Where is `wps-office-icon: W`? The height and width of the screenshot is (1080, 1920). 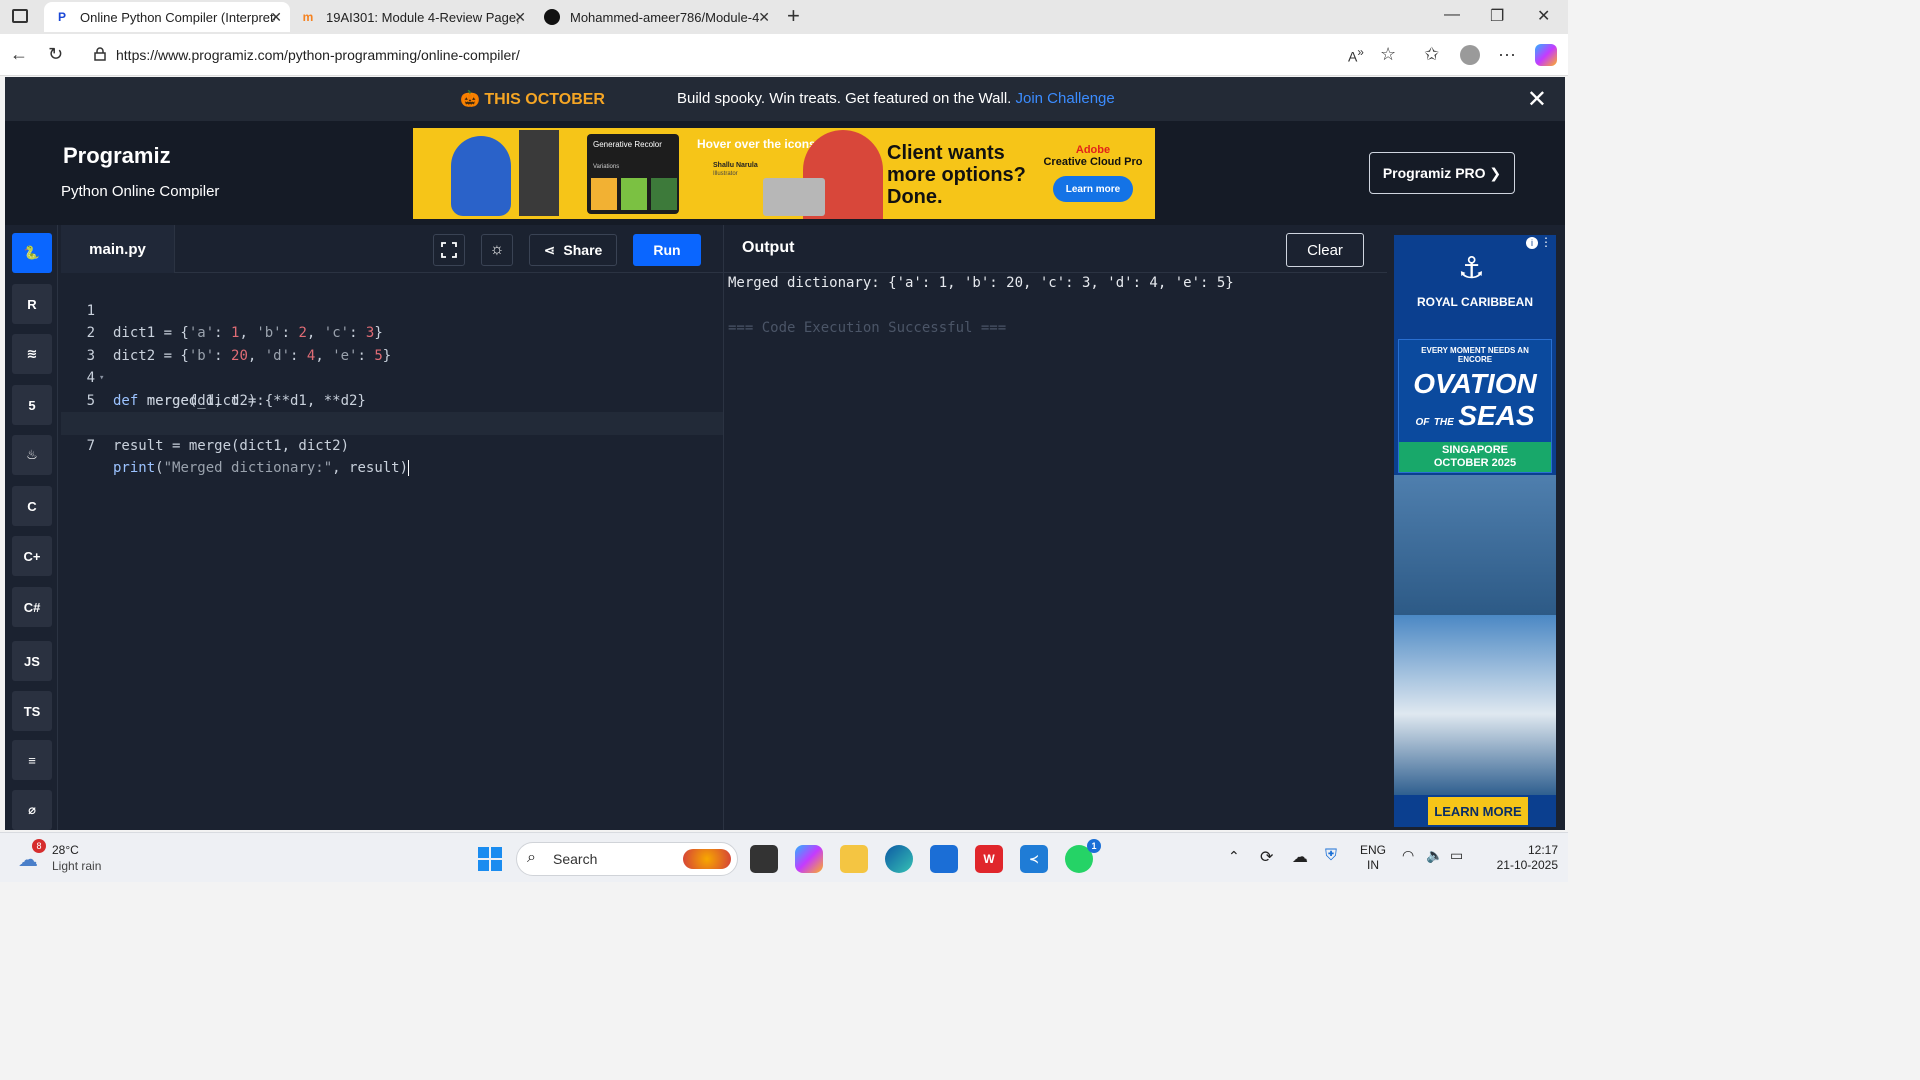 wps-office-icon: W is located at coordinates (989, 859).